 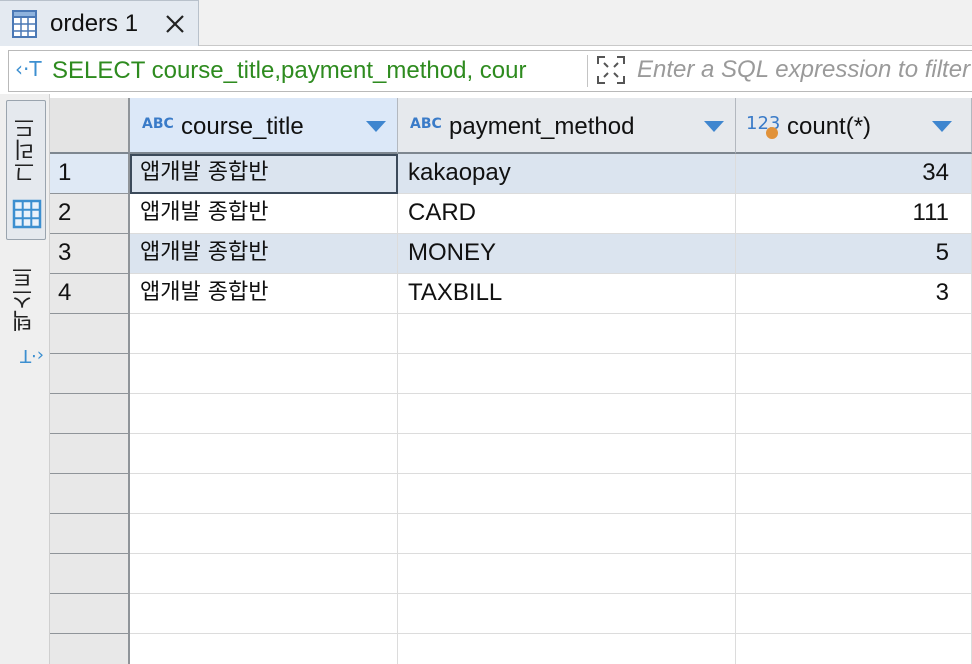 I want to click on cell-payment-method: TAXBILL, so click(x=567, y=294).